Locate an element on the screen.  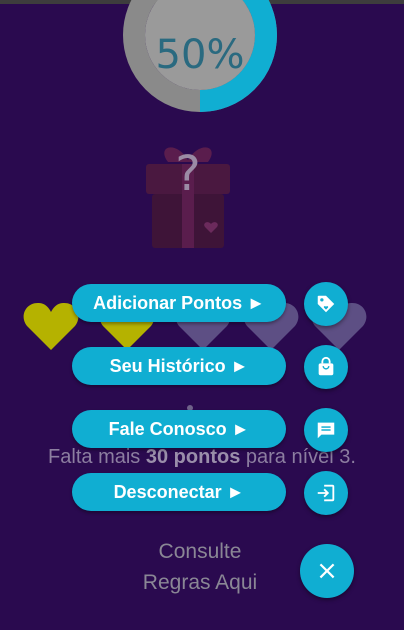
progress-ring: 50% is located at coordinates (200, 57).